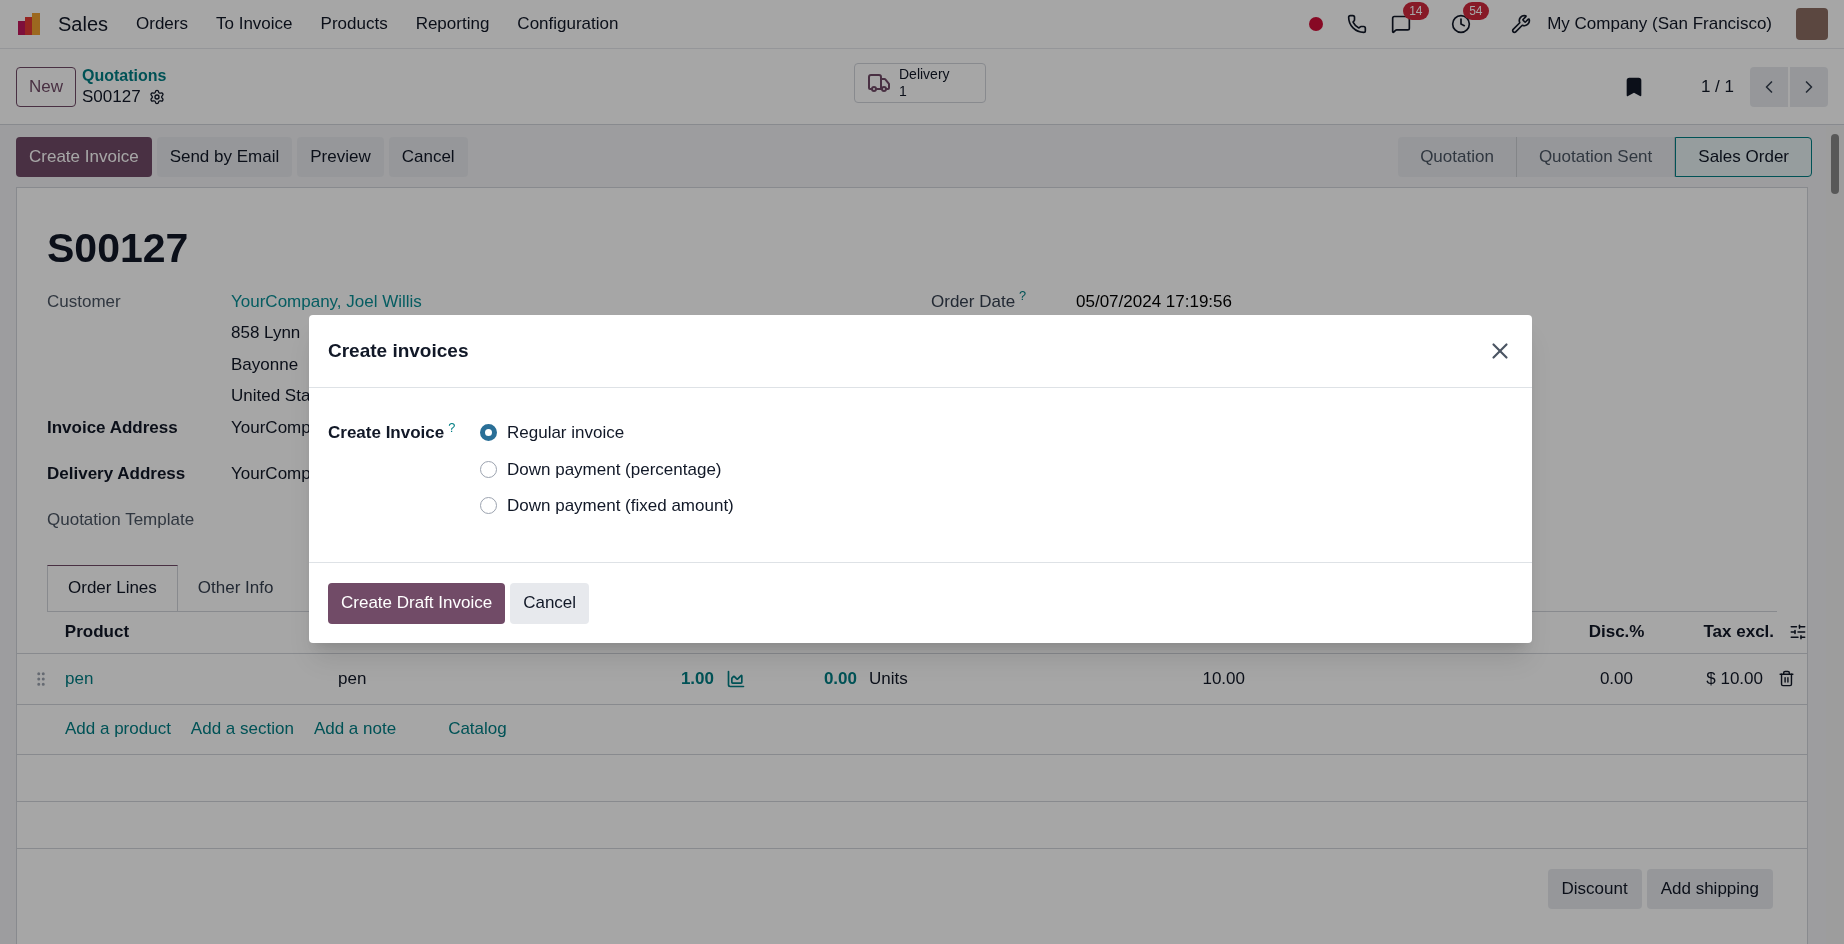 The width and height of the screenshot is (1844, 944). I want to click on action-button: Send by Email, so click(224, 157).